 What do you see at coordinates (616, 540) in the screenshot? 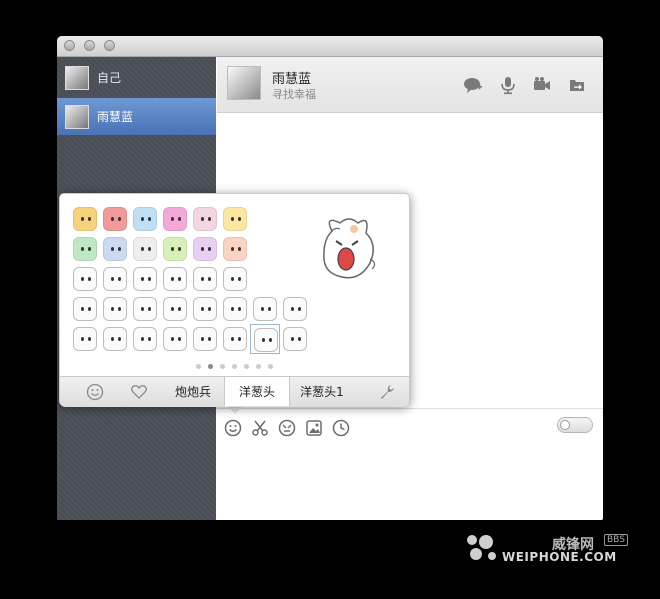
I see `watermark-bbs: BBS` at bounding box center [616, 540].